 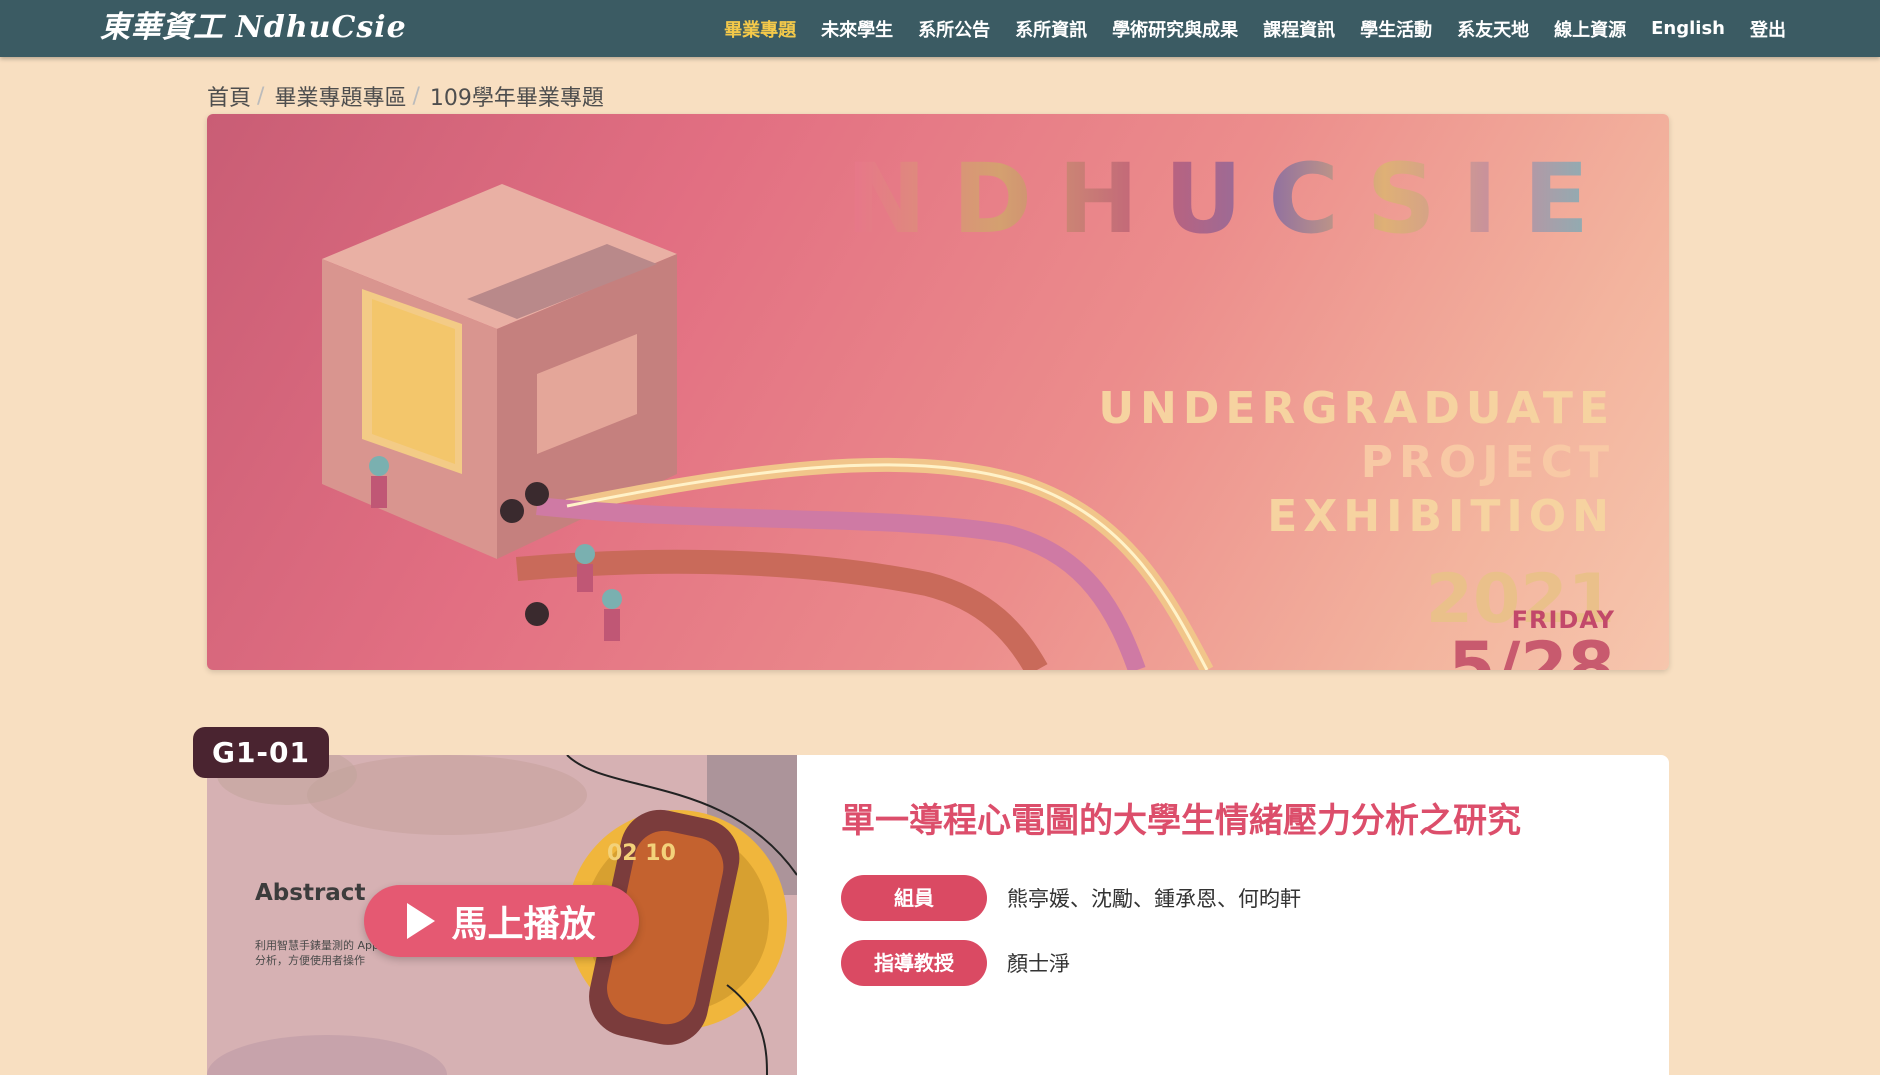 I want to click on play-button-label: 馬上播放, so click(x=523, y=924).